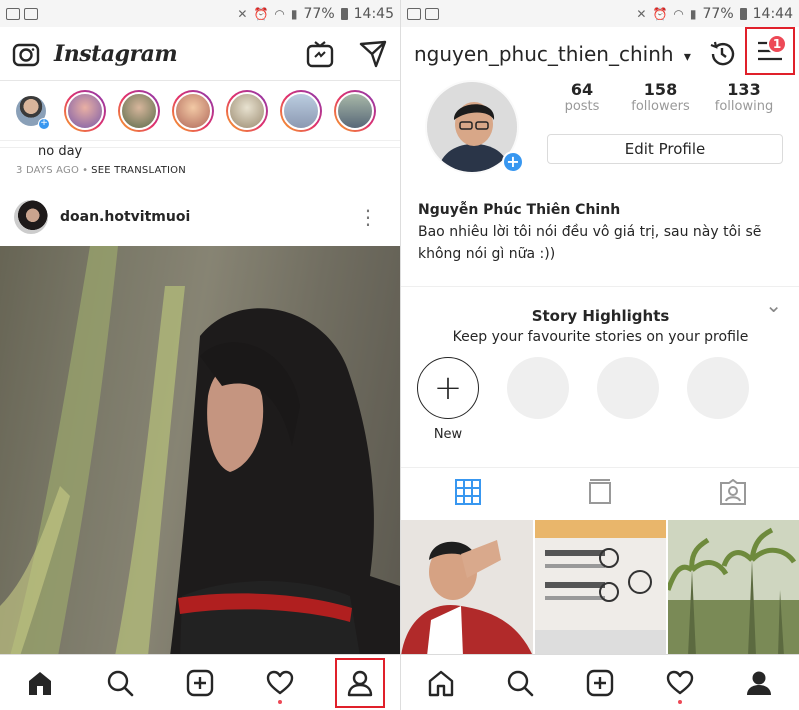 This screenshot has height=710, width=799. I want to click on post-username: doan.hotvitmuoi, so click(125, 217).